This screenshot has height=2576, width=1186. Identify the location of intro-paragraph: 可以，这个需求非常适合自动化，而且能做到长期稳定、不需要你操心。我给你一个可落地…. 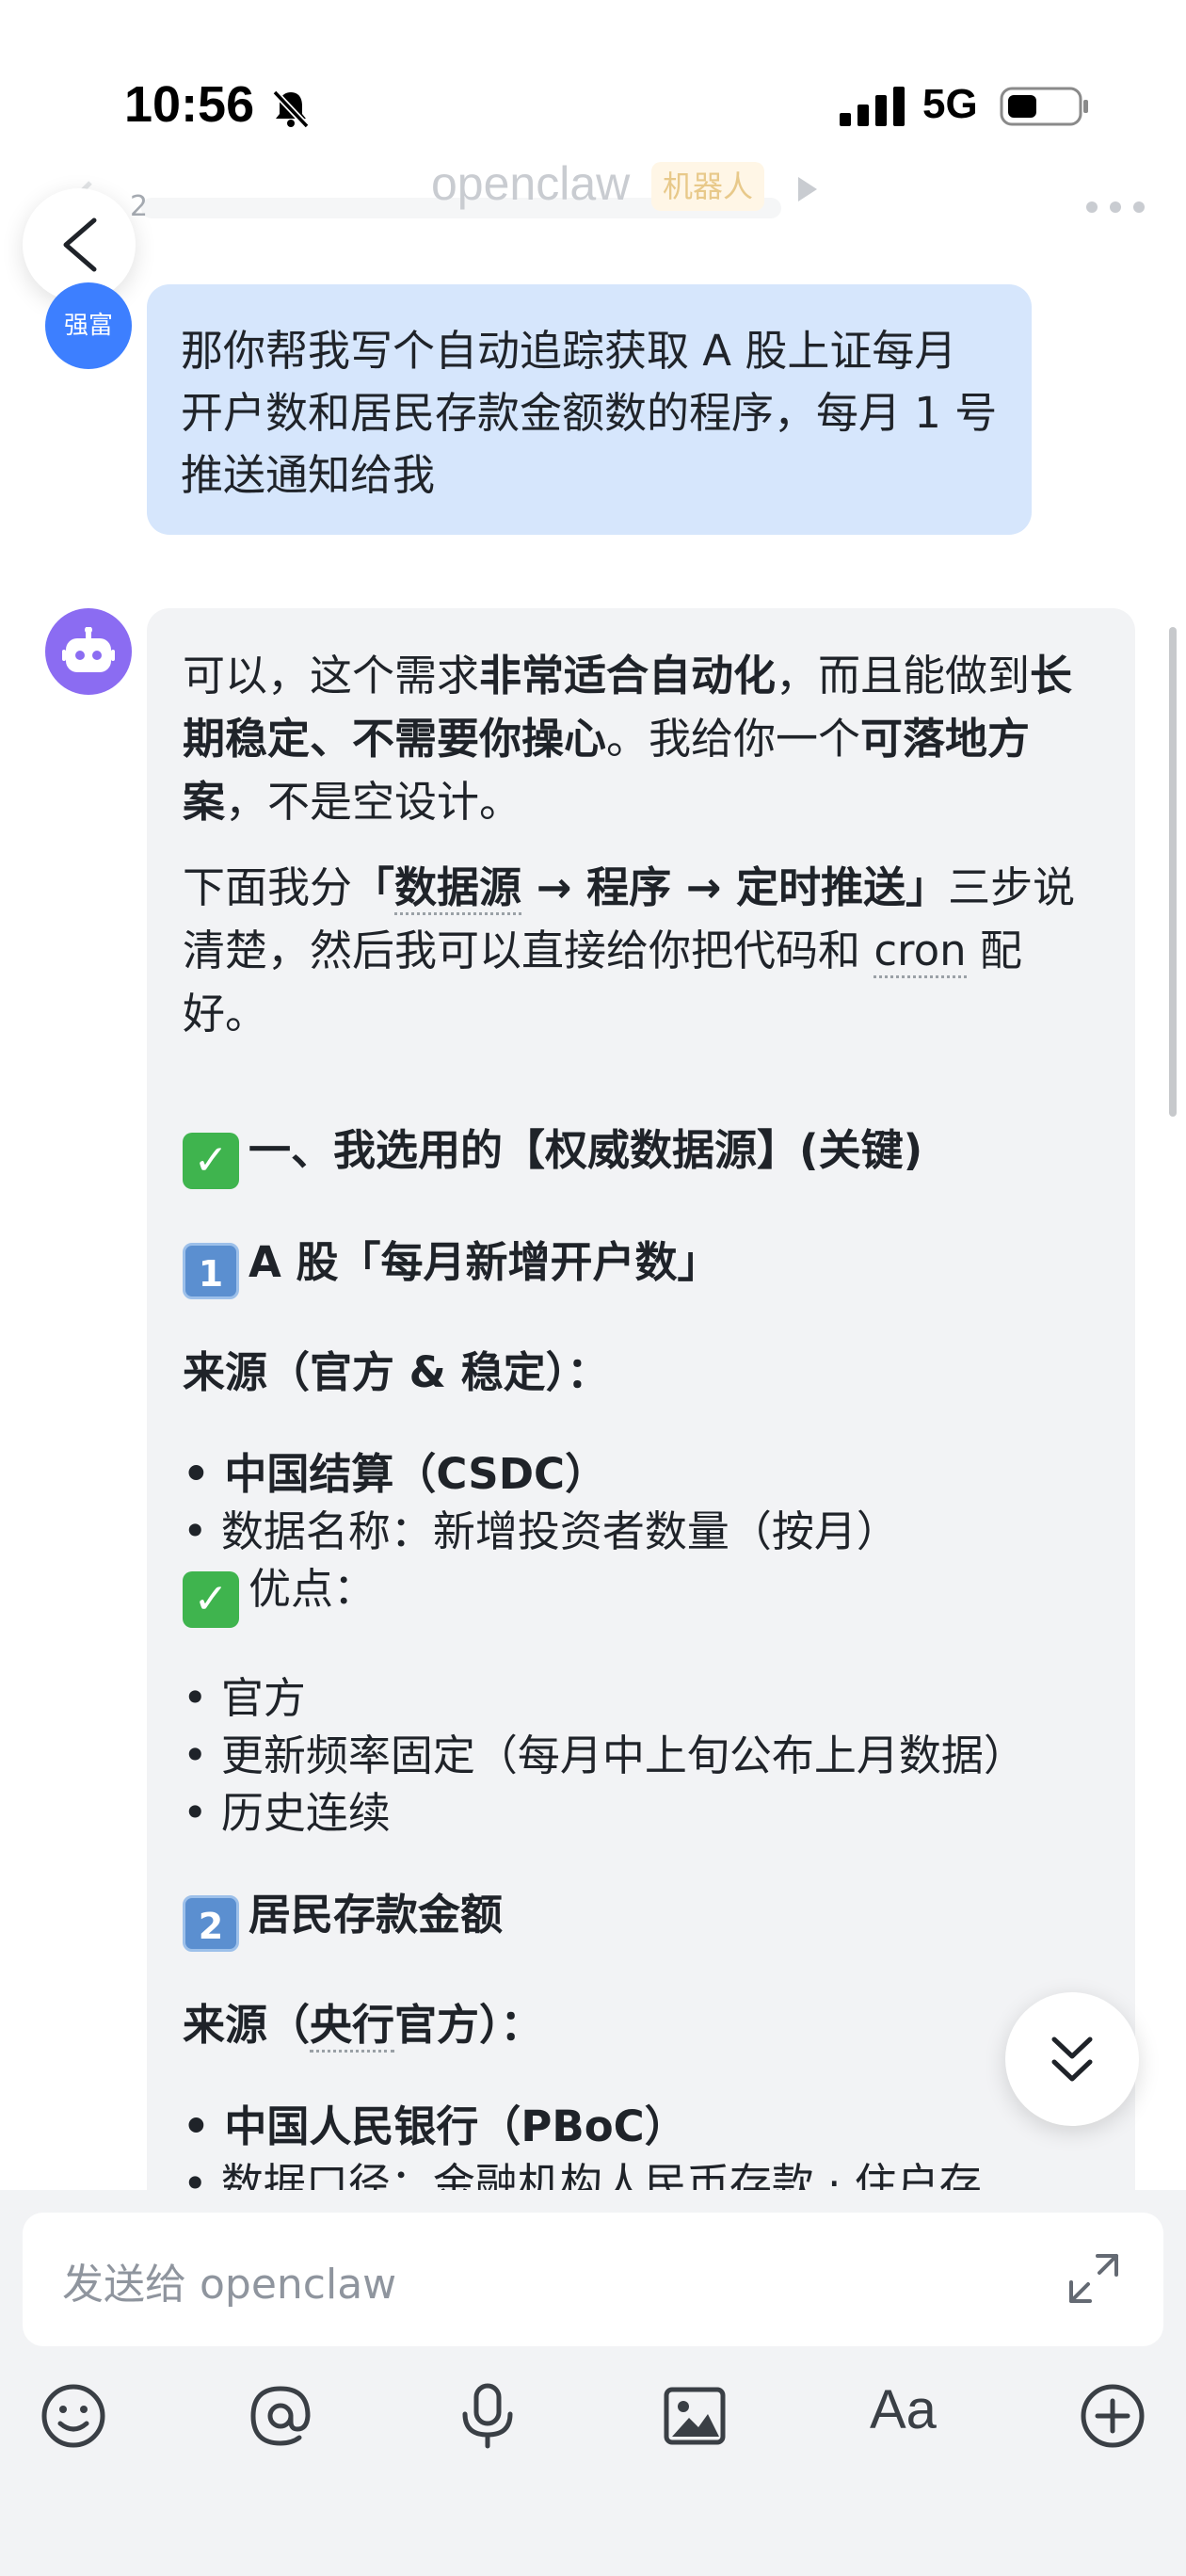
(641, 738).